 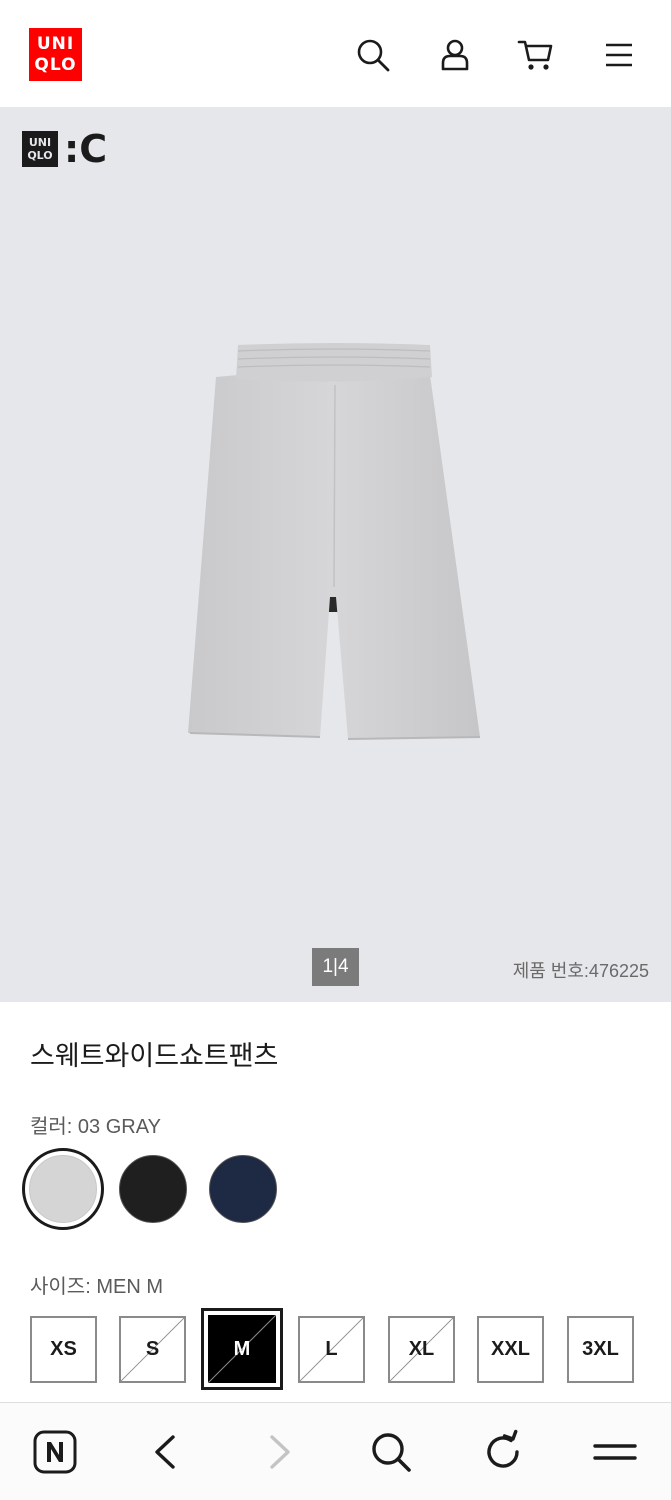 I want to click on size-selected-fill: M, so click(x=242, y=1349).